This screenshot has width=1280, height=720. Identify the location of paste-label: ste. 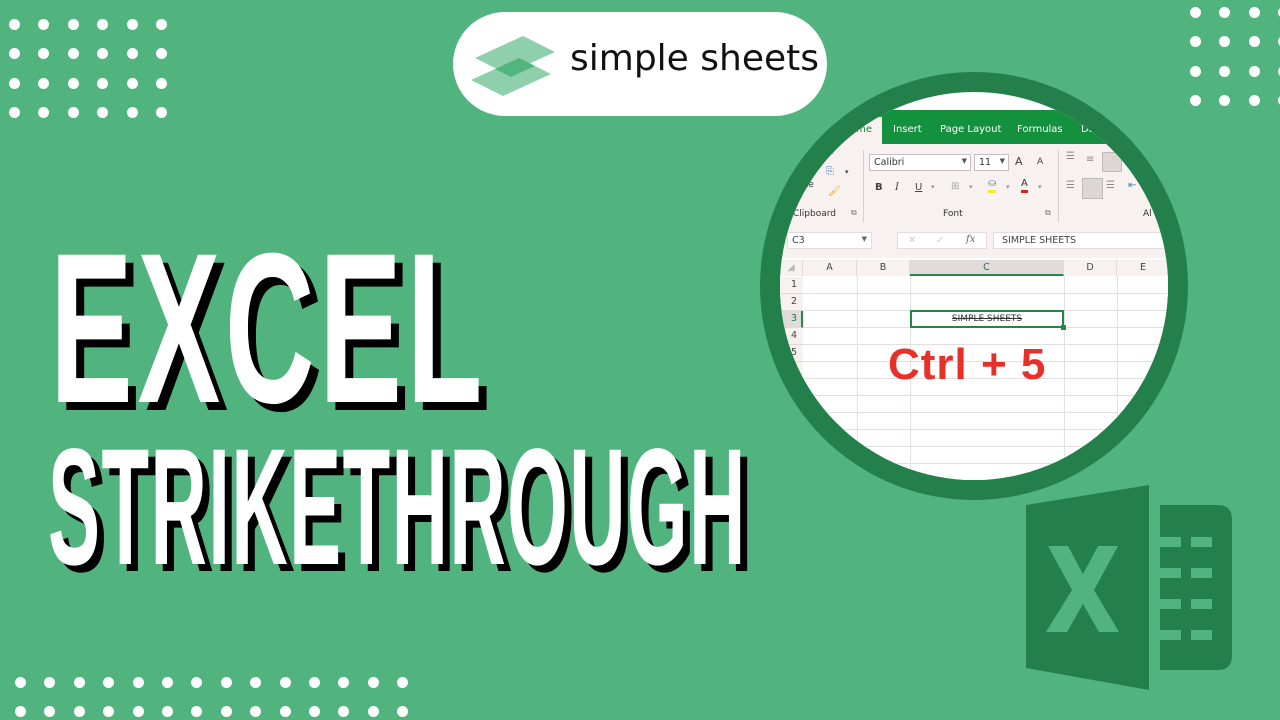
(807, 185).